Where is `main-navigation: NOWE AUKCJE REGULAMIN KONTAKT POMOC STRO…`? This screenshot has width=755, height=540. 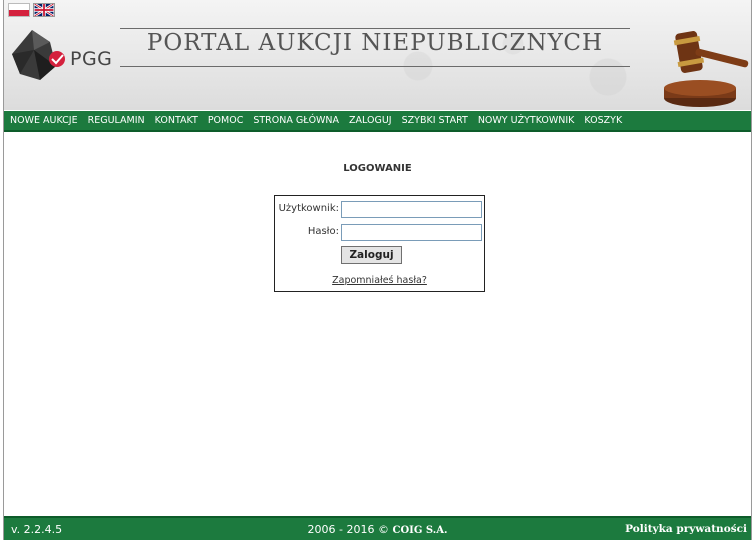
main-navigation: NOWE AUKCJE REGULAMIN KONTAKT POMOC STRO… is located at coordinates (377, 121).